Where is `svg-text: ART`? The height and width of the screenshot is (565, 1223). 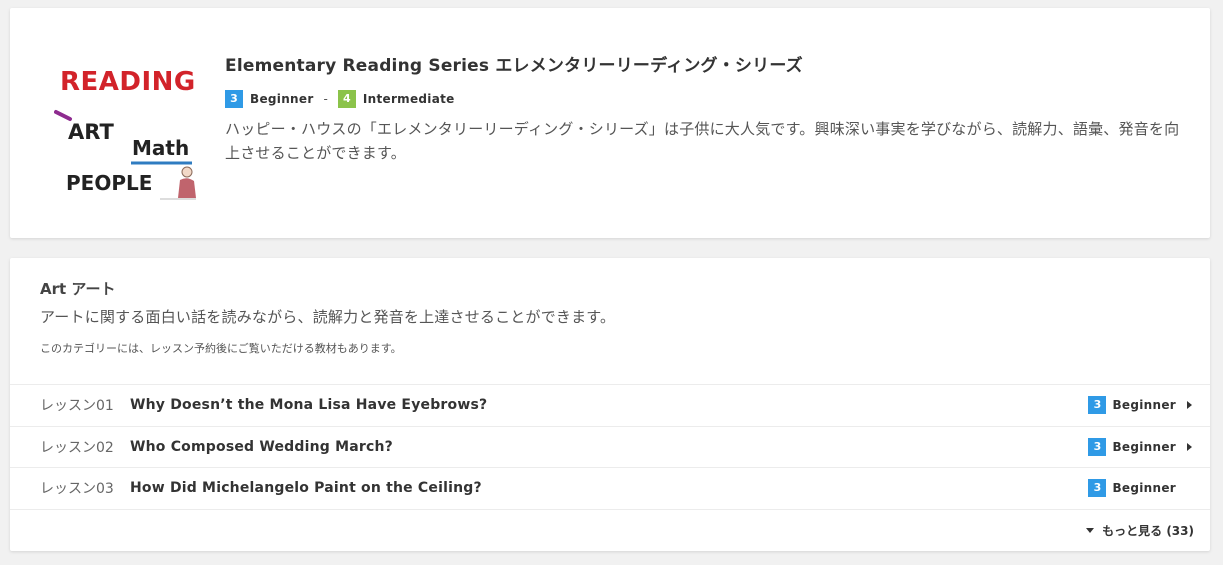 svg-text: ART is located at coordinates (91, 132).